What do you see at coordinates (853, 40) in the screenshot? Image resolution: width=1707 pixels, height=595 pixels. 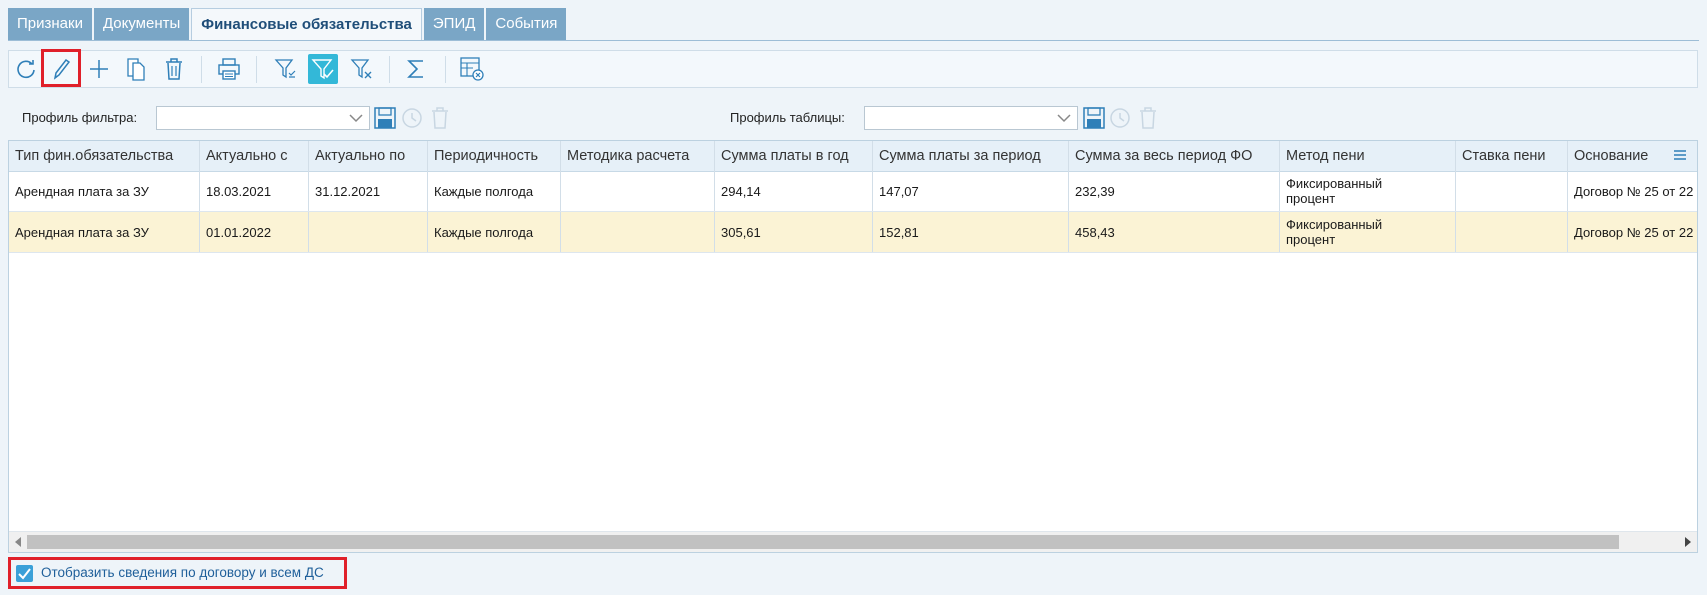 I see `tab-divider` at bounding box center [853, 40].